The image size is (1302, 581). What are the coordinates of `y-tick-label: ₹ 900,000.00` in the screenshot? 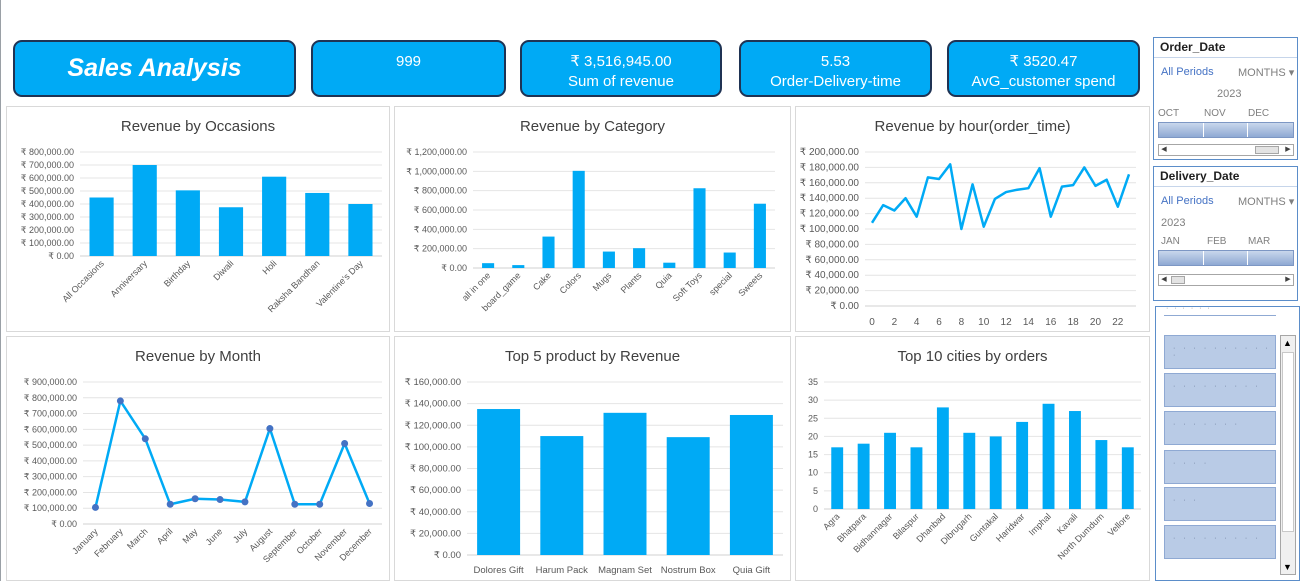 It's located at (50, 382).